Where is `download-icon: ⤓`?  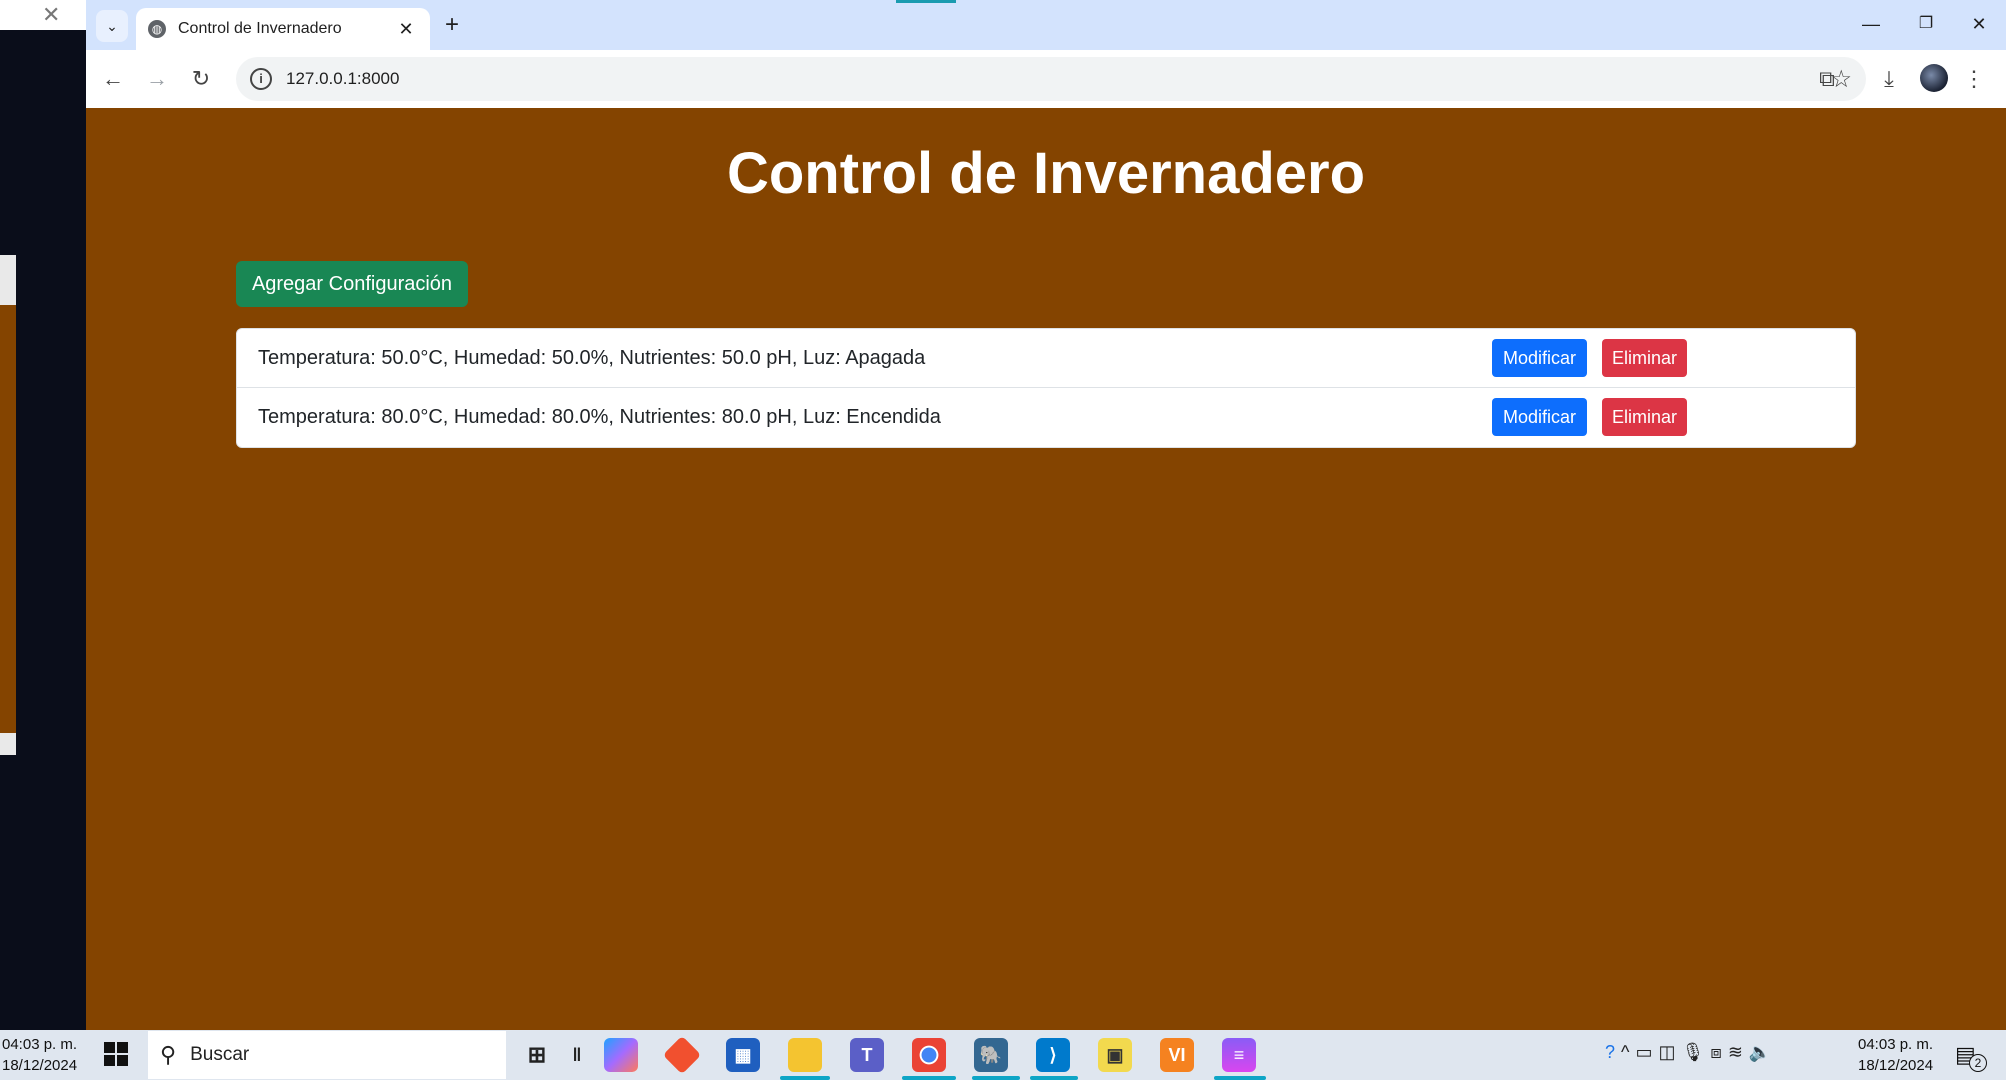
download-icon: ⤓ is located at coordinates (1889, 79).